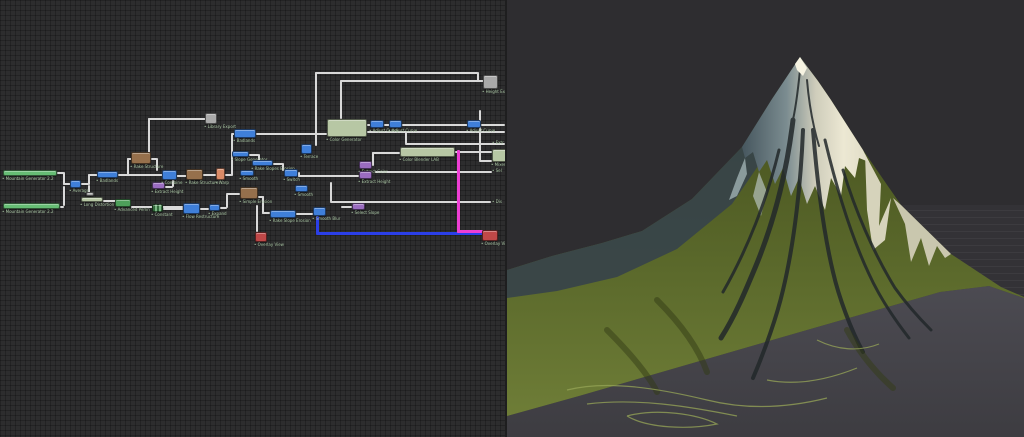  What do you see at coordinates (344, 139) in the screenshot?
I see `node-label-color-generator: • Color Generator` at bounding box center [344, 139].